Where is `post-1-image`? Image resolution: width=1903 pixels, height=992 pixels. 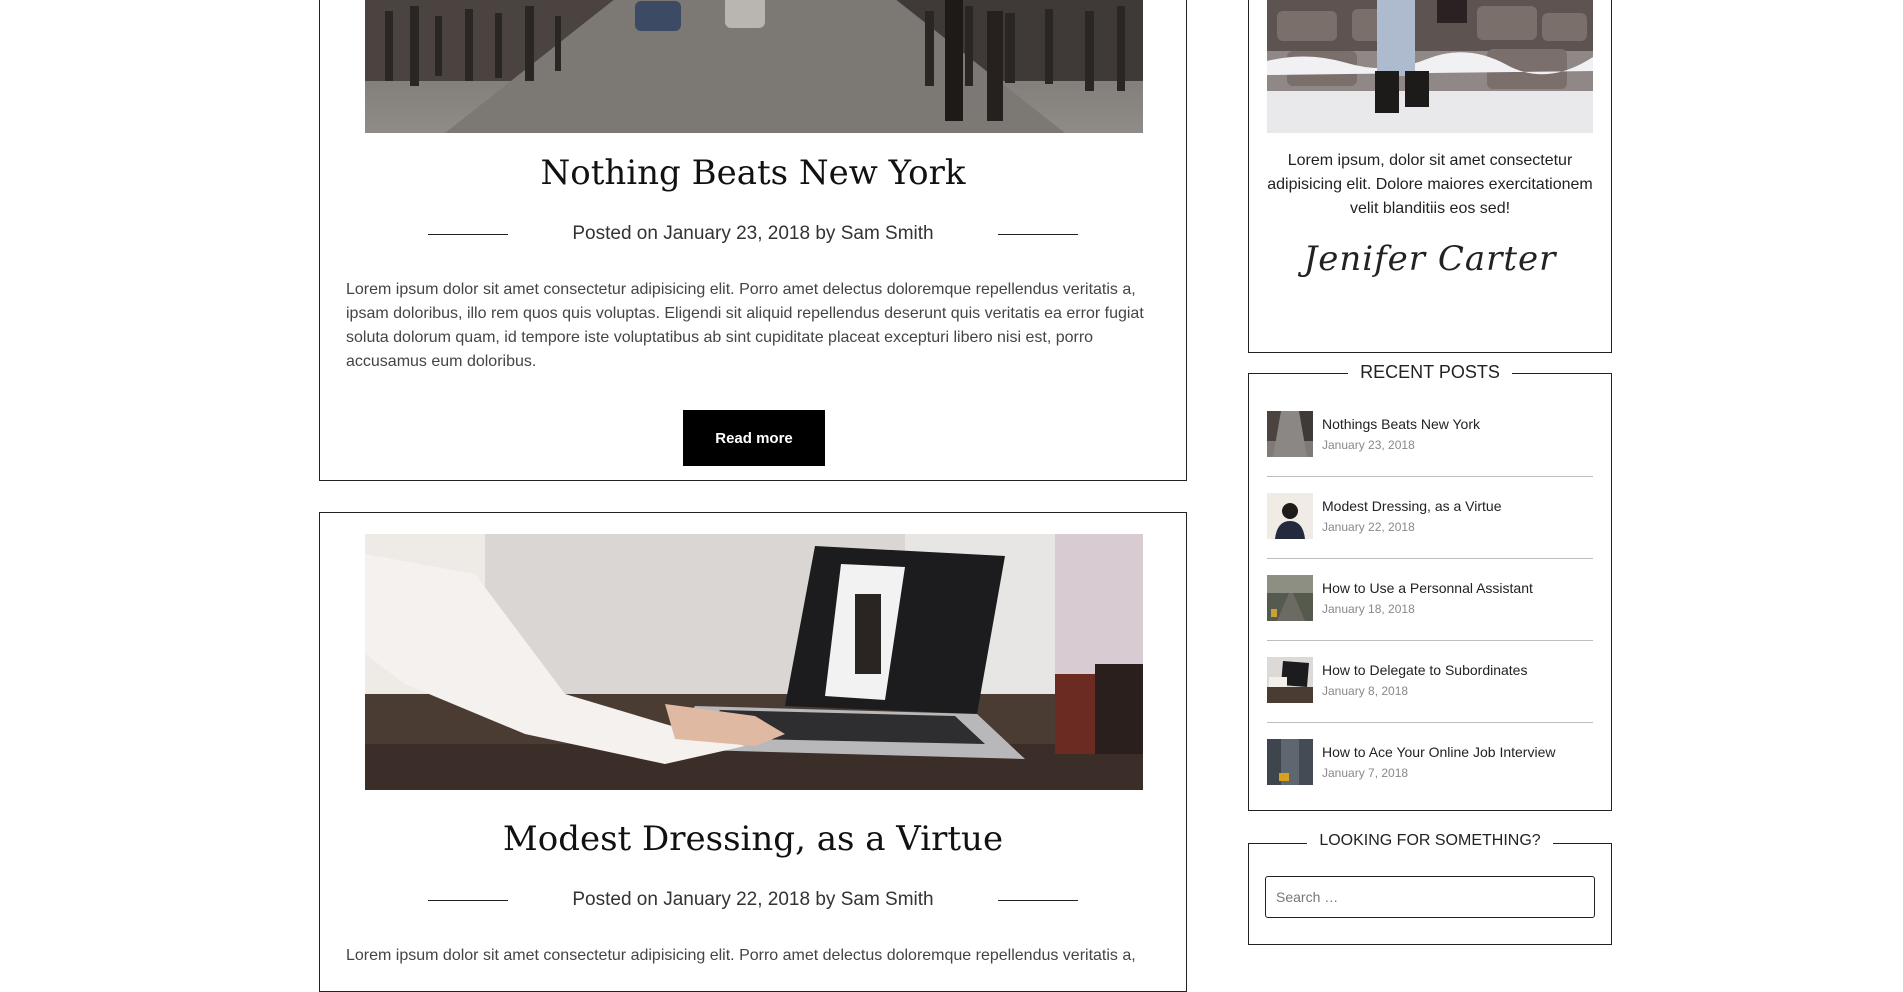
post-1-image is located at coordinates (754, 66).